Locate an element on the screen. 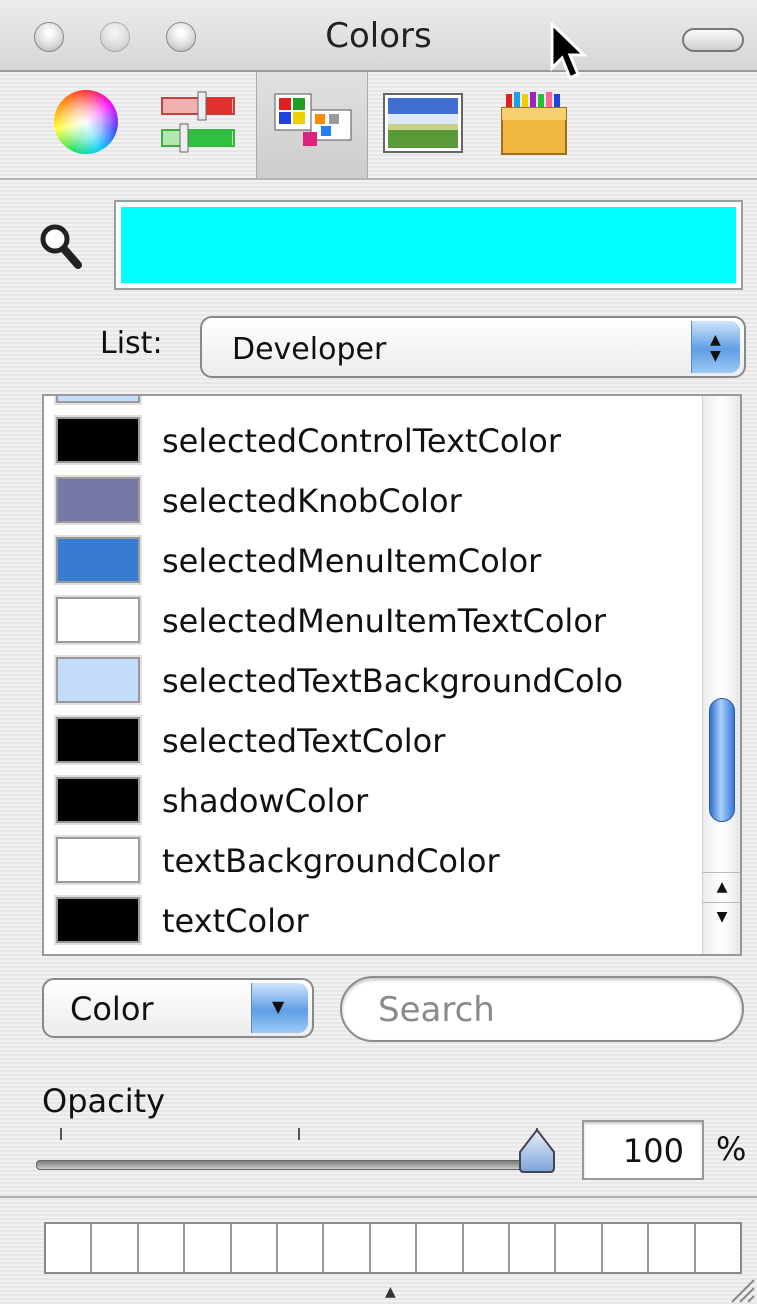 This screenshot has width=757, height=1304. list-item: selectedTextColor is located at coordinates (374, 742).